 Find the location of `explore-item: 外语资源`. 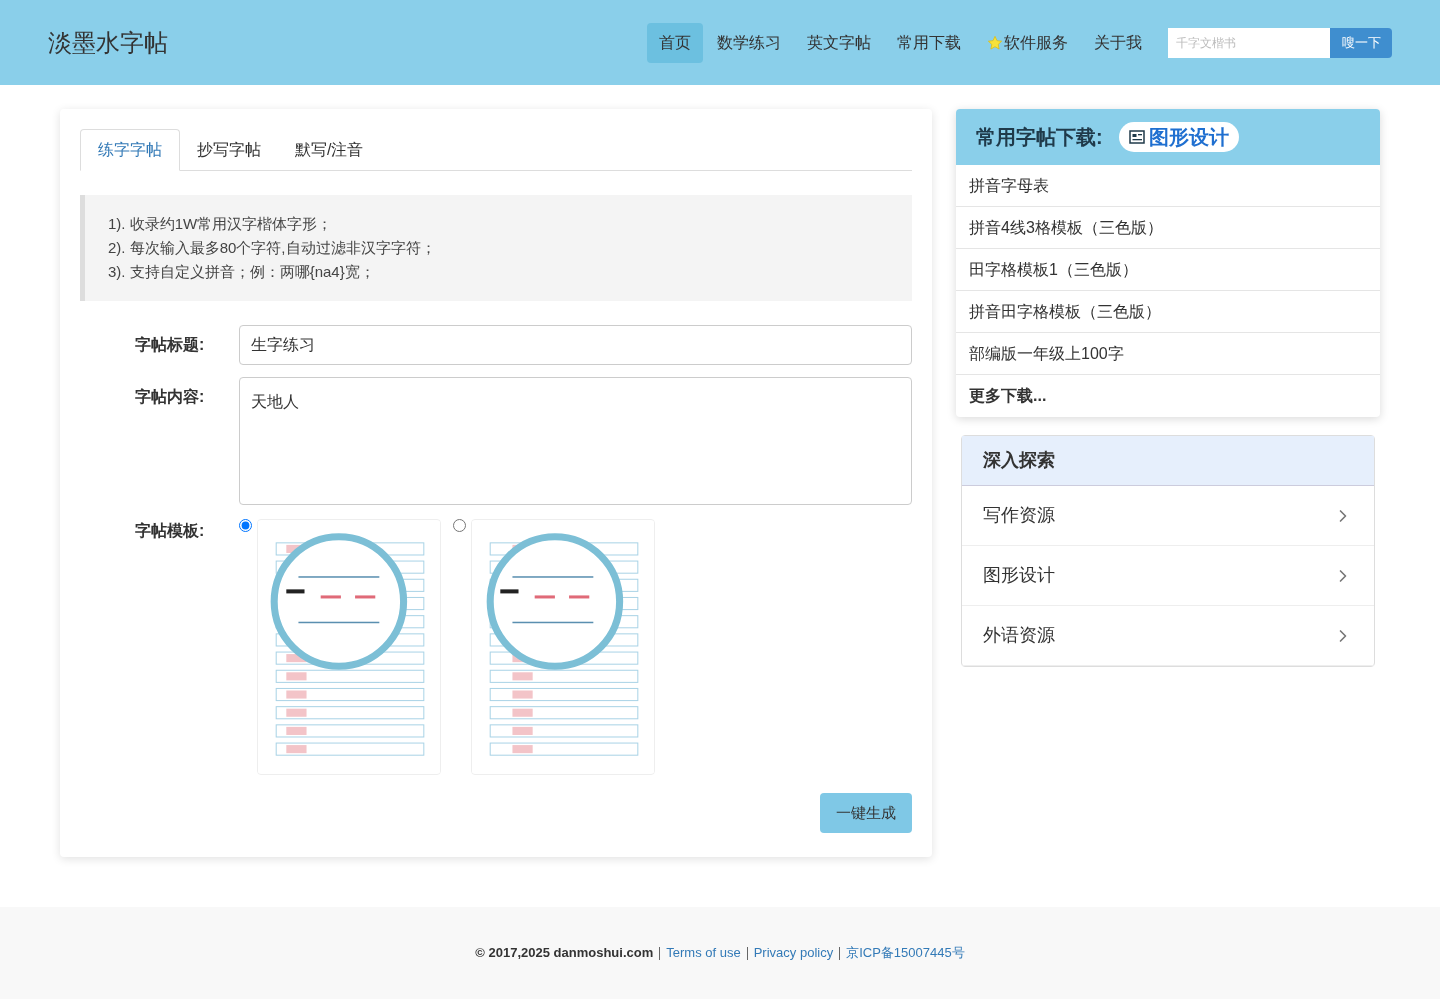

explore-item: 外语资源 is located at coordinates (1168, 636).